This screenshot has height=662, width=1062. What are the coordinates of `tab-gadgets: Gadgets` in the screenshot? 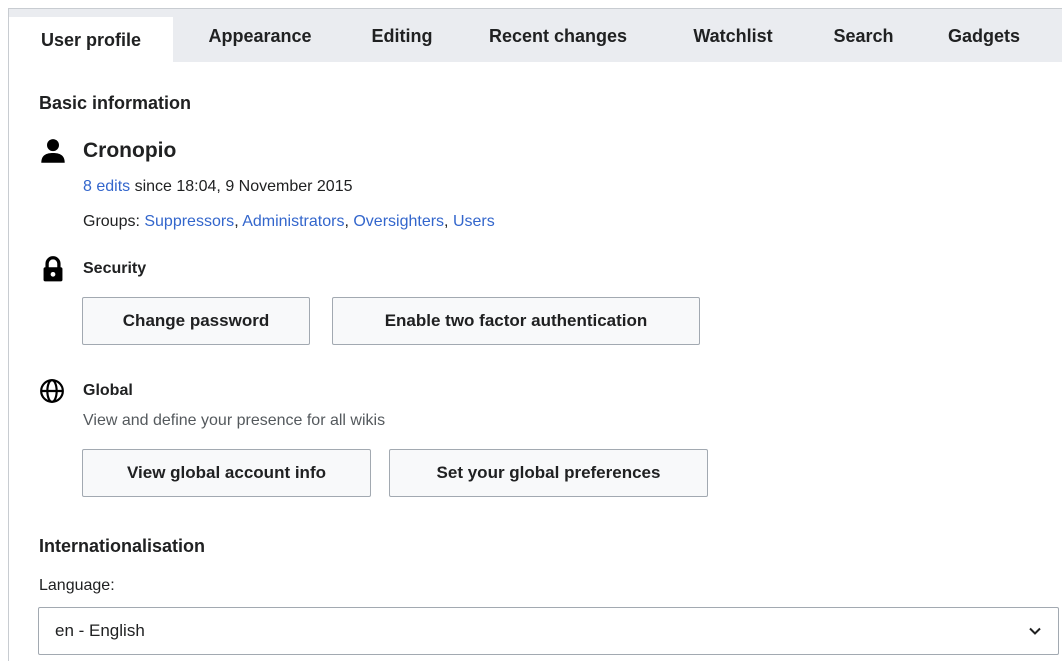 It's located at (984, 35).